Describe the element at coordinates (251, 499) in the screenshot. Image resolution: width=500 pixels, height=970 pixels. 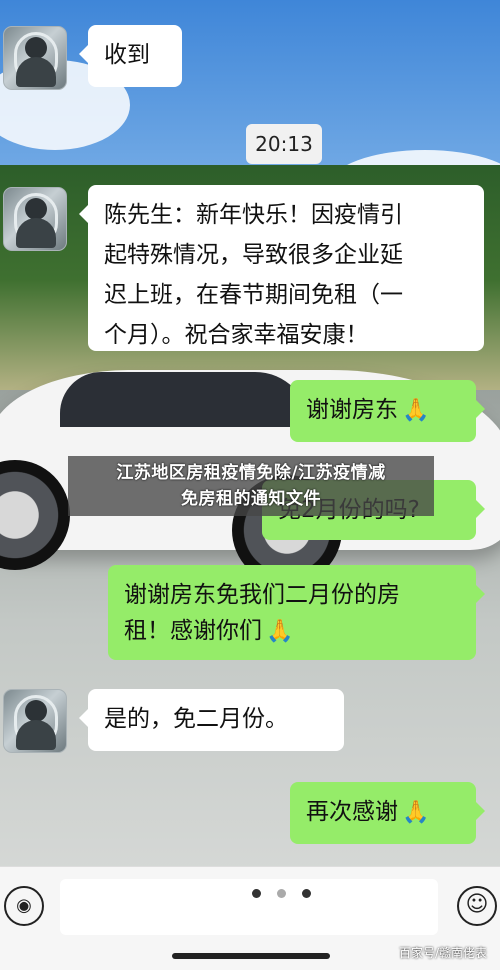
I see `overlay-title-line: 免房租的通知文件` at that location.